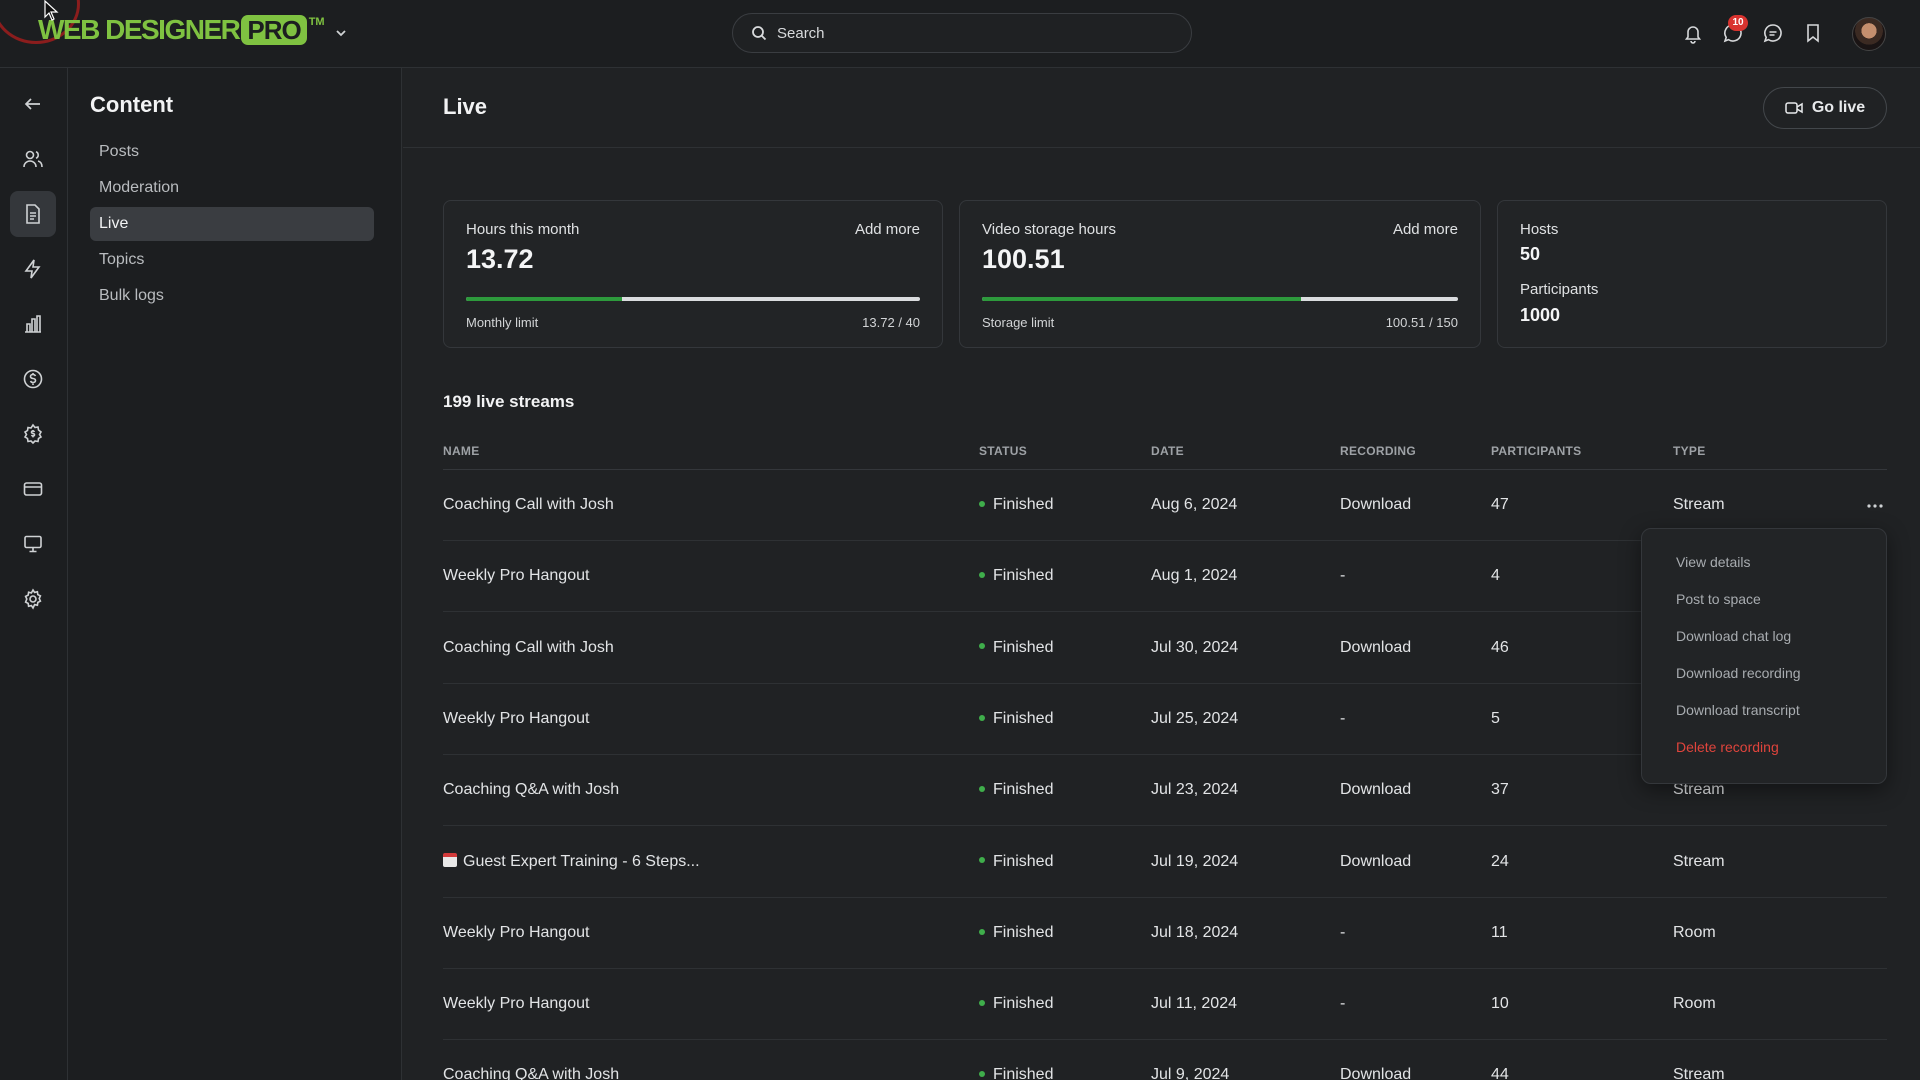  What do you see at coordinates (1194, 1004) in the screenshot?
I see `cell-date: Jul 11, 2024` at bounding box center [1194, 1004].